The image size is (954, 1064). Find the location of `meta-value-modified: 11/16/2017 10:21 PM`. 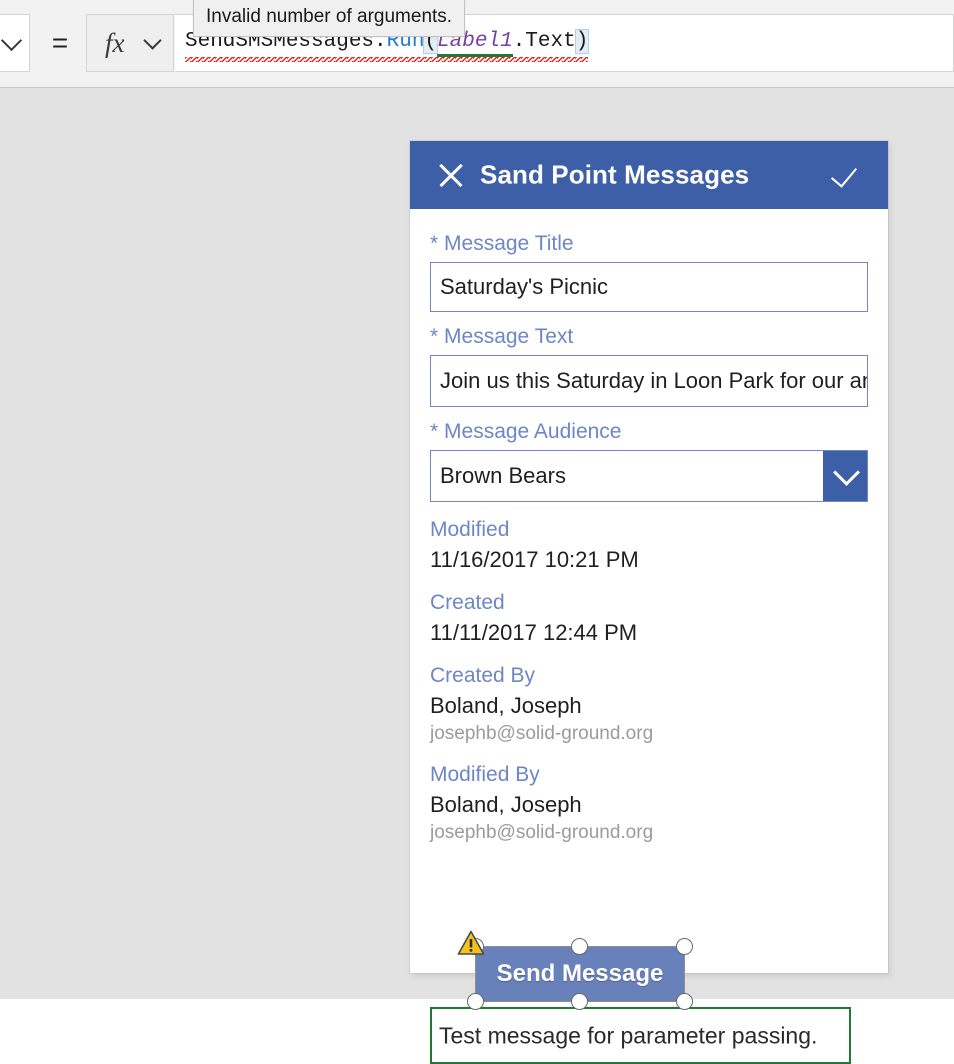

meta-value-modified: 11/16/2017 10:21 PM is located at coordinates (534, 559).